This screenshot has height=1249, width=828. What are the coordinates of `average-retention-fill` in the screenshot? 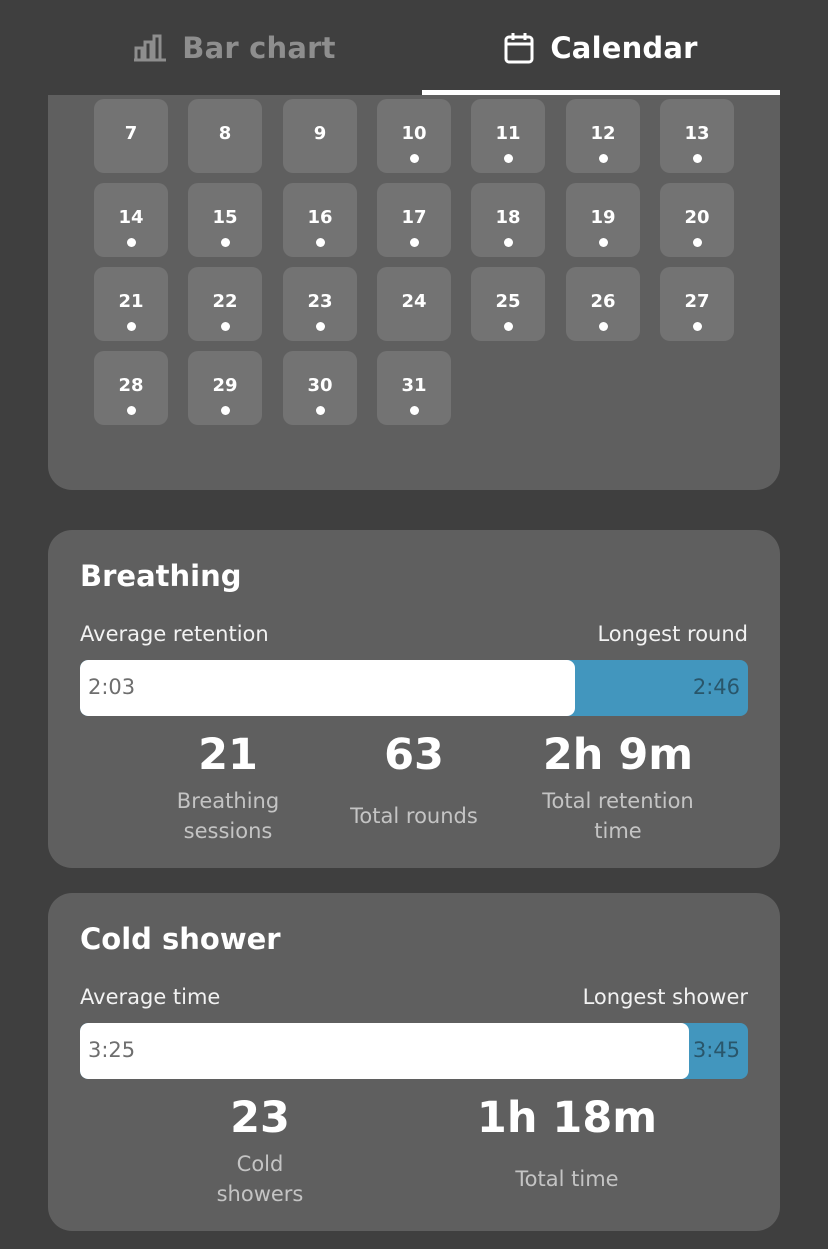 It's located at (327, 688).